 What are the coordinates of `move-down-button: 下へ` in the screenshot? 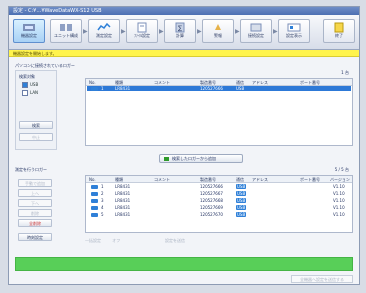 It's located at (35, 203).